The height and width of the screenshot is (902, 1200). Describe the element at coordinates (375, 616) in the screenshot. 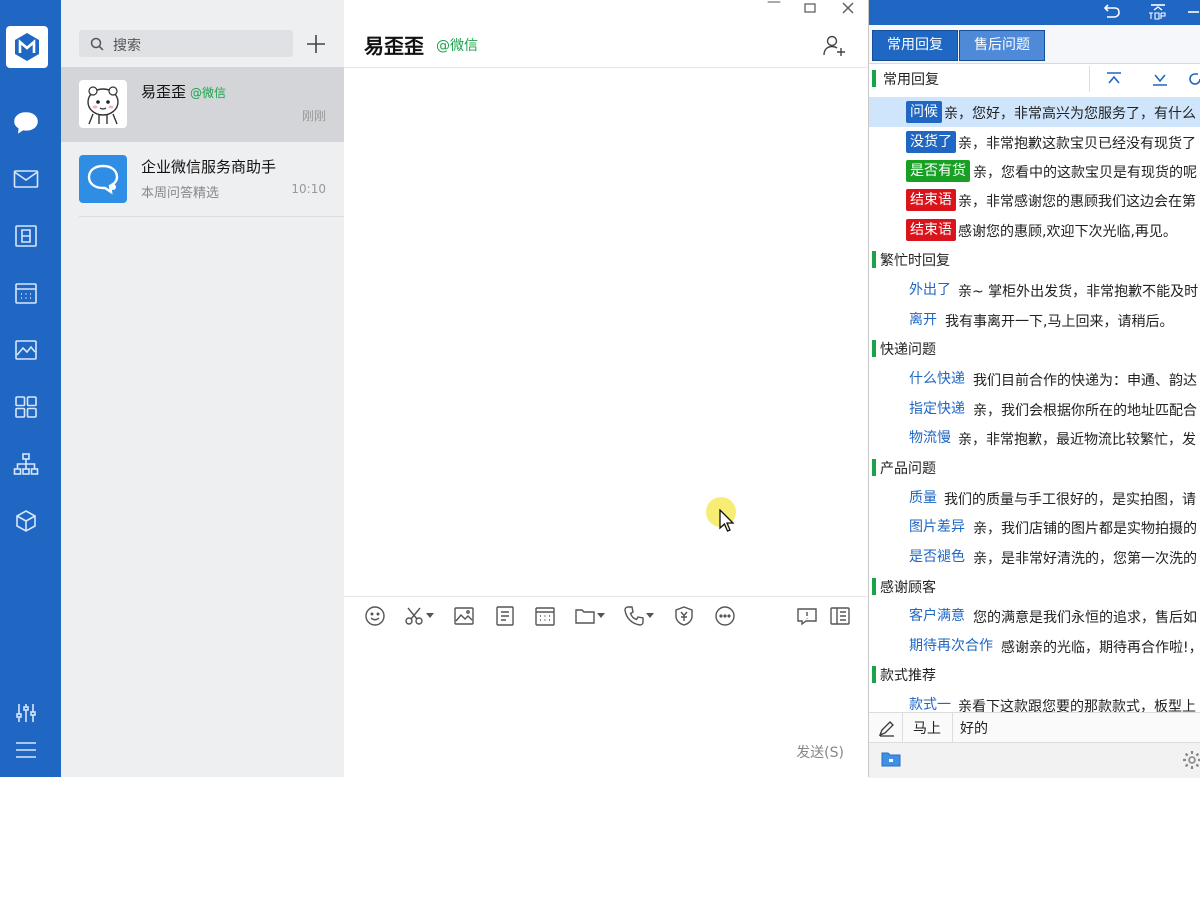

I see `emoji-button` at that location.